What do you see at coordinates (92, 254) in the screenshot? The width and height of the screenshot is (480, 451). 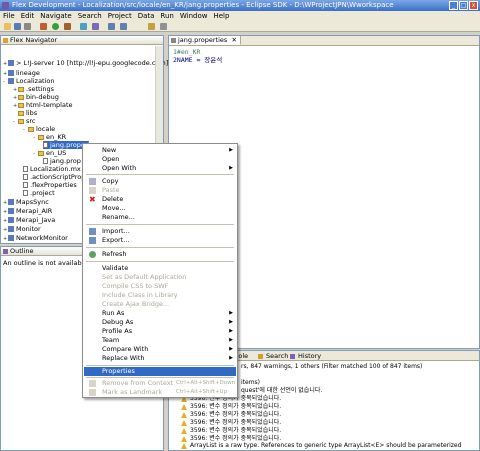 I see `refresh-icon` at bounding box center [92, 254].